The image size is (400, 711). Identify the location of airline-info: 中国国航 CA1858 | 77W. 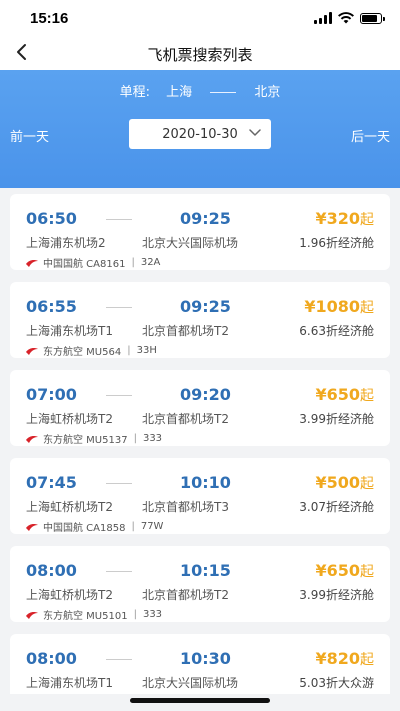
(94, 526).